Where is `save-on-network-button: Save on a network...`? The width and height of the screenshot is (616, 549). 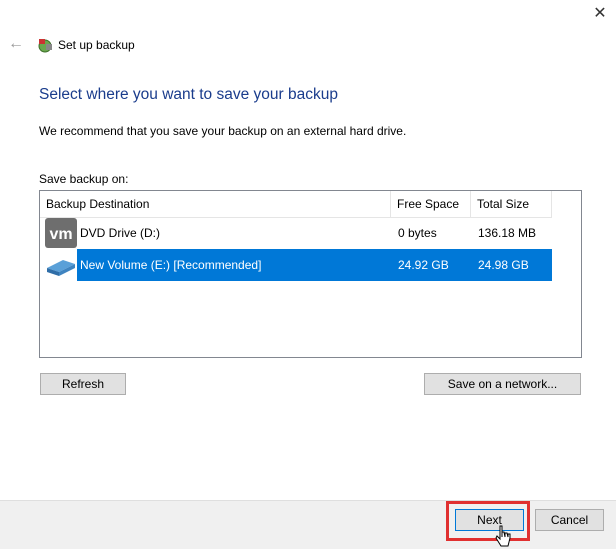 save-on-network-button: Save on a network... is located at coordinates (502, 384).